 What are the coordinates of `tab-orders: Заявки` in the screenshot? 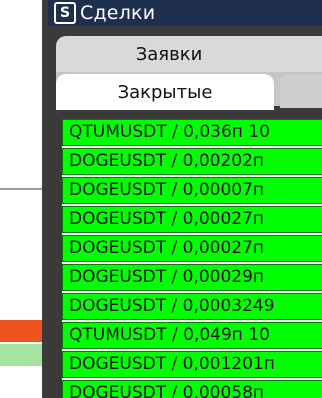 It's located at (189, 54).